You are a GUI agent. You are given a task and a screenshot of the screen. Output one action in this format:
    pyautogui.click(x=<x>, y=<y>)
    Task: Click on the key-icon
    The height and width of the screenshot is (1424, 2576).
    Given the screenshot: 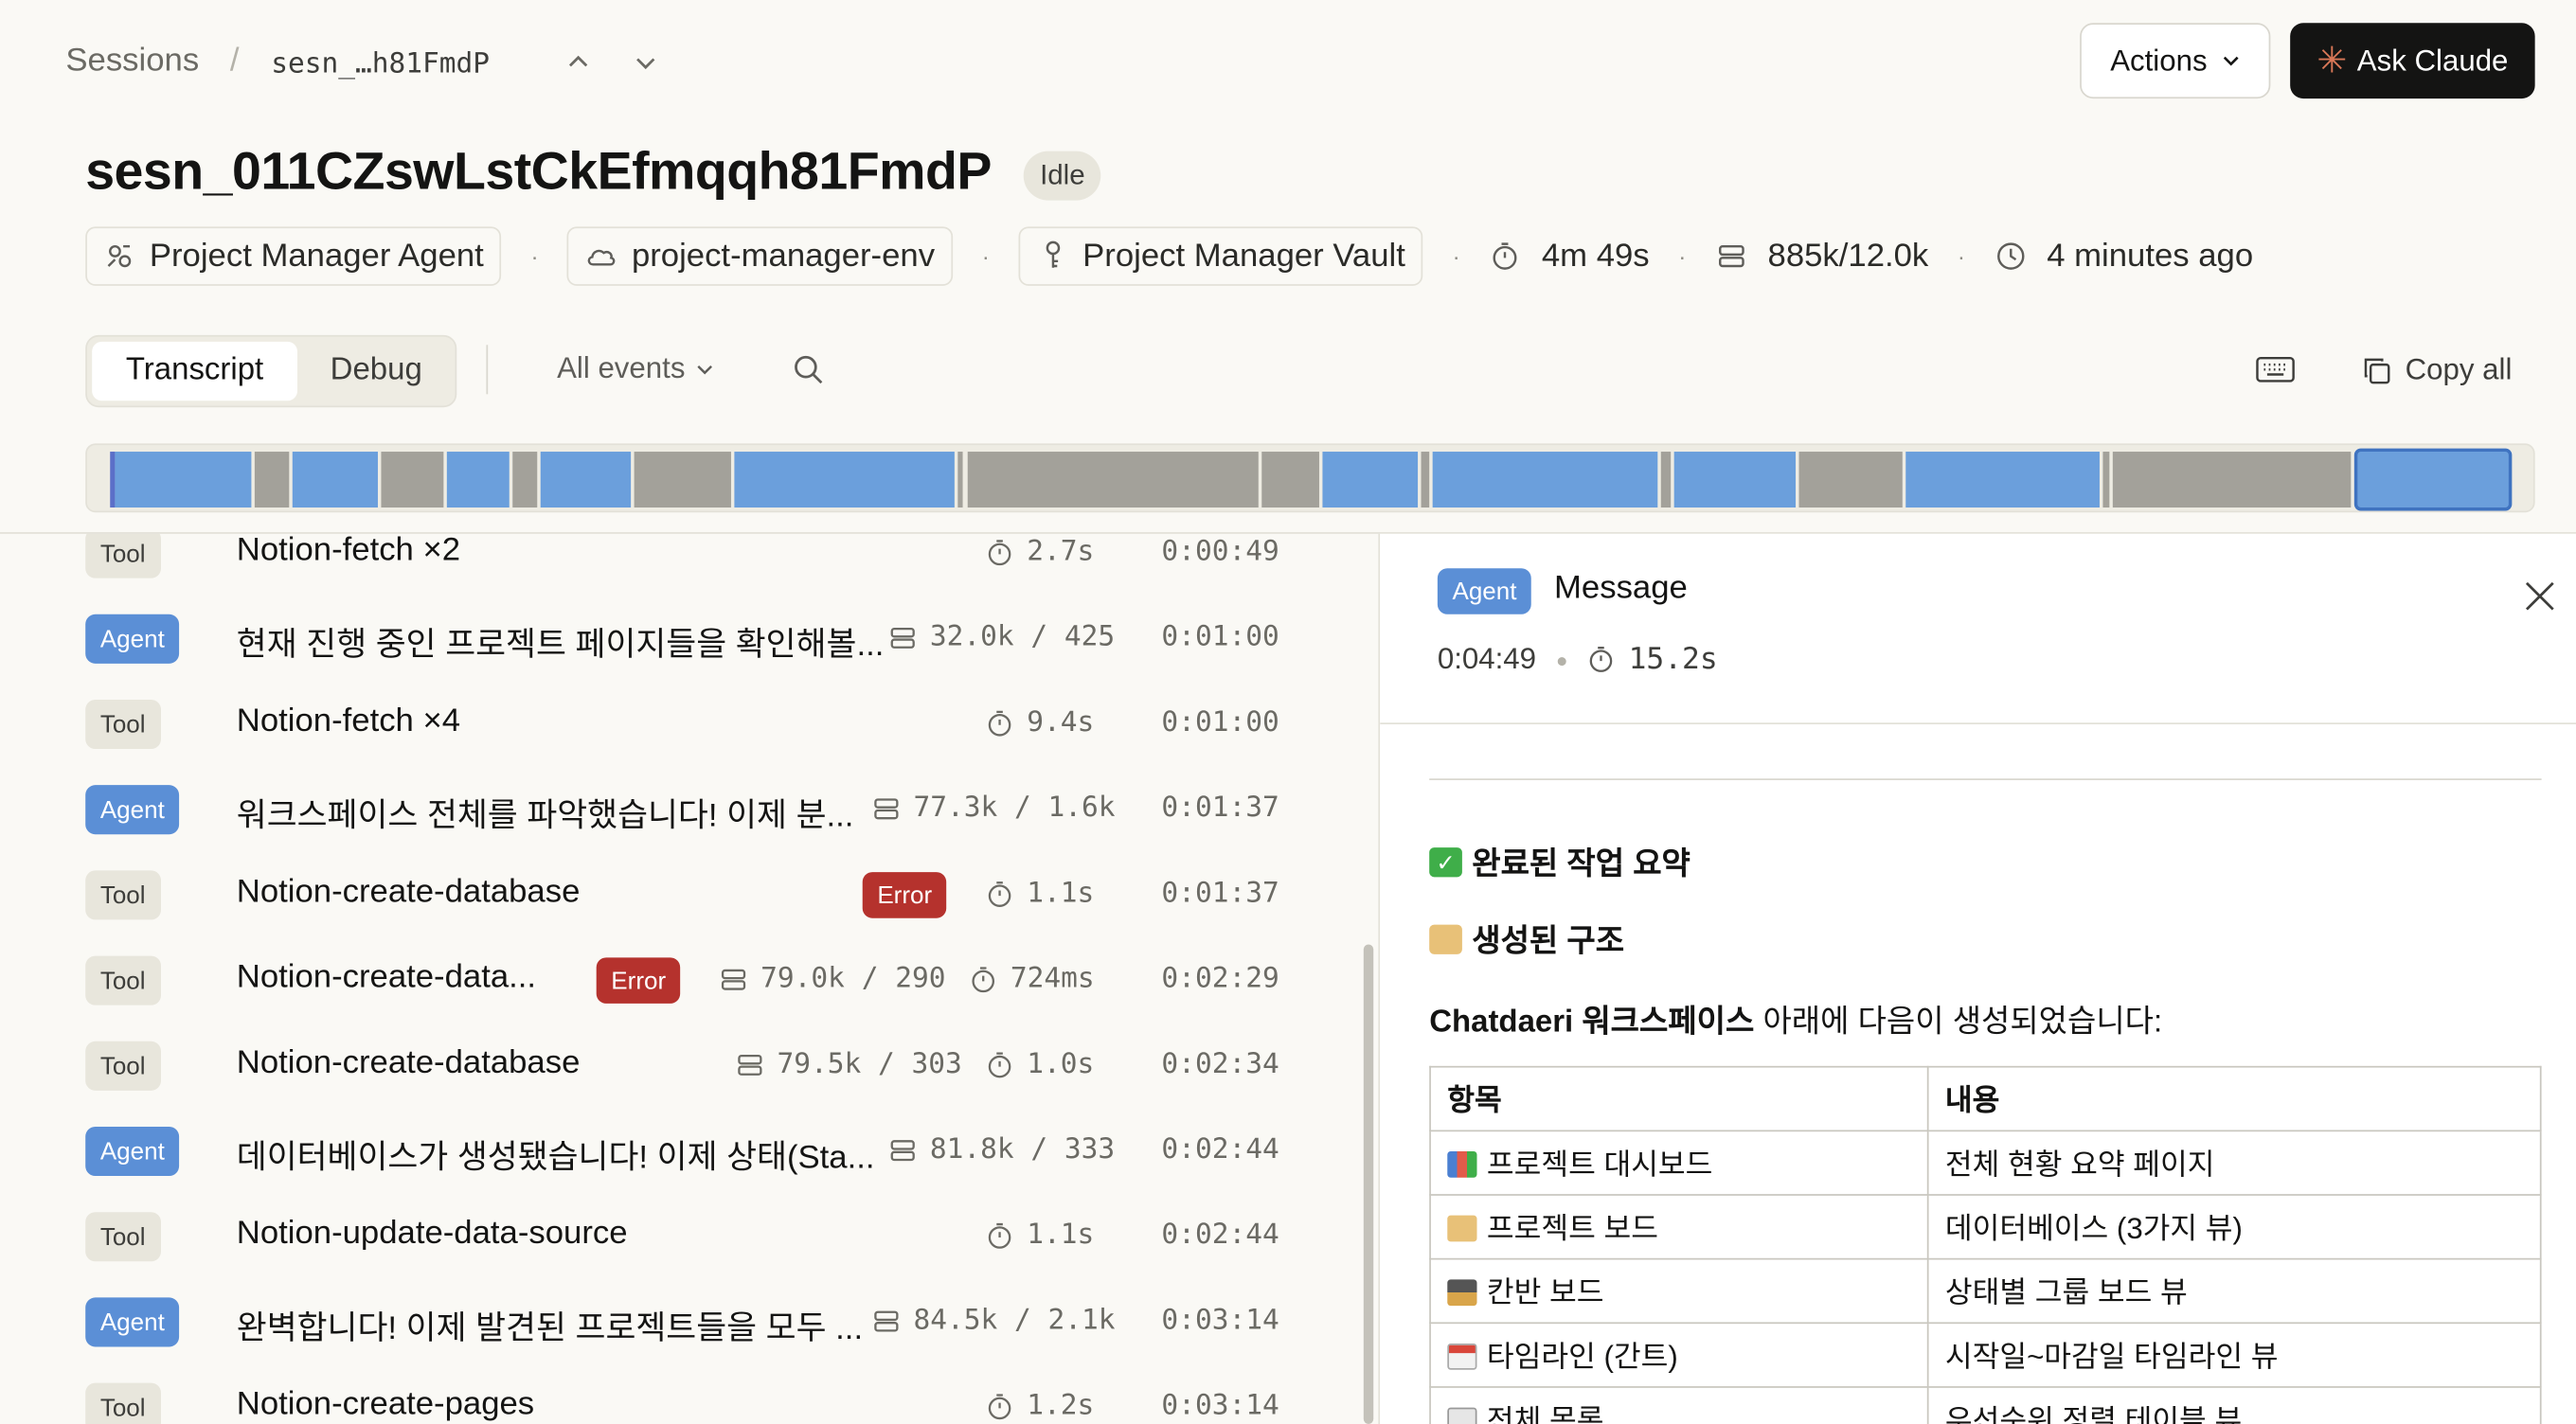 What is the action you would take?
    pyautogui.click(x=1053, y=256)
    